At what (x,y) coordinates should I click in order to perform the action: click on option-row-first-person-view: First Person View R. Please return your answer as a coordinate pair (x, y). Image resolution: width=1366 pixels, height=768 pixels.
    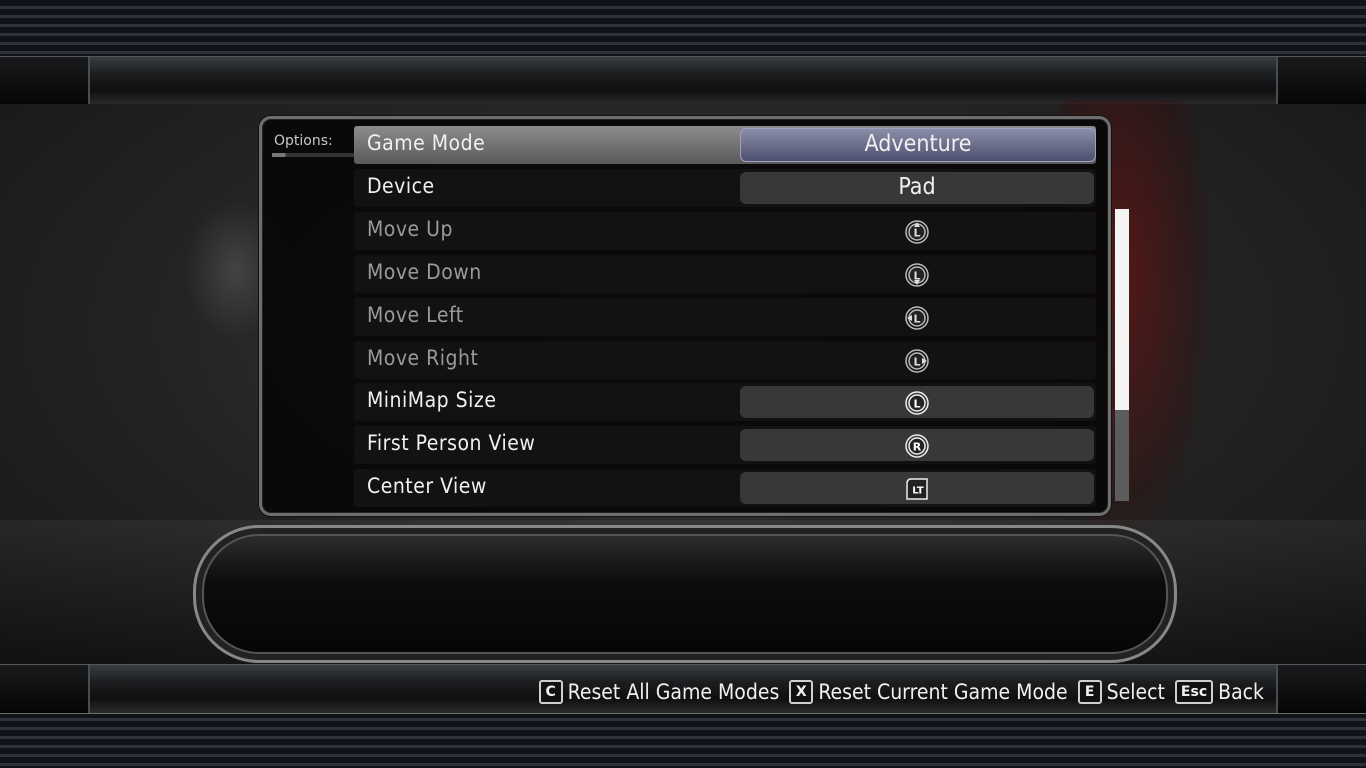
    Looking at the image, I should click on (725, 445).